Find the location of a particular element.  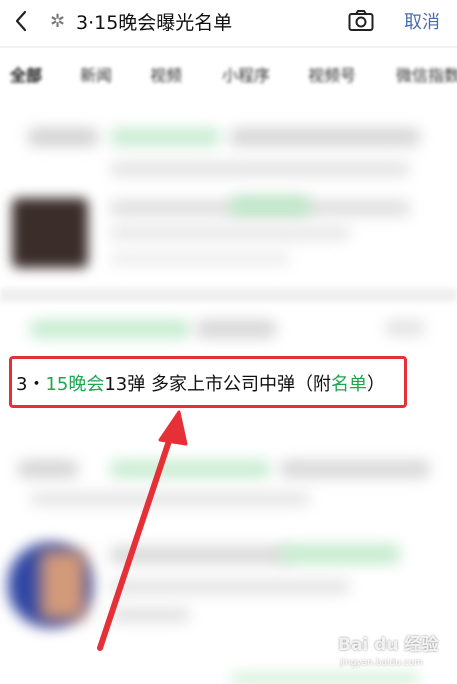

tab-news: 新闻 is located at coordinates (96, 74).